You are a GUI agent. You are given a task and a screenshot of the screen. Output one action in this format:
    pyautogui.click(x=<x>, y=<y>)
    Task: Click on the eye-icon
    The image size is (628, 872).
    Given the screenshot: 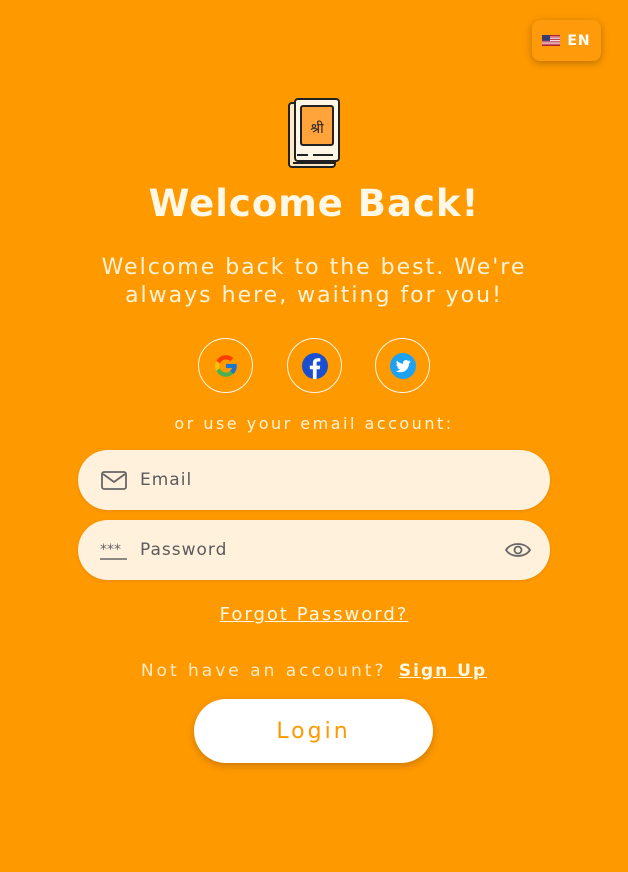 What is the action you would take?
    pyautogui.click(x=518, y=550)
    